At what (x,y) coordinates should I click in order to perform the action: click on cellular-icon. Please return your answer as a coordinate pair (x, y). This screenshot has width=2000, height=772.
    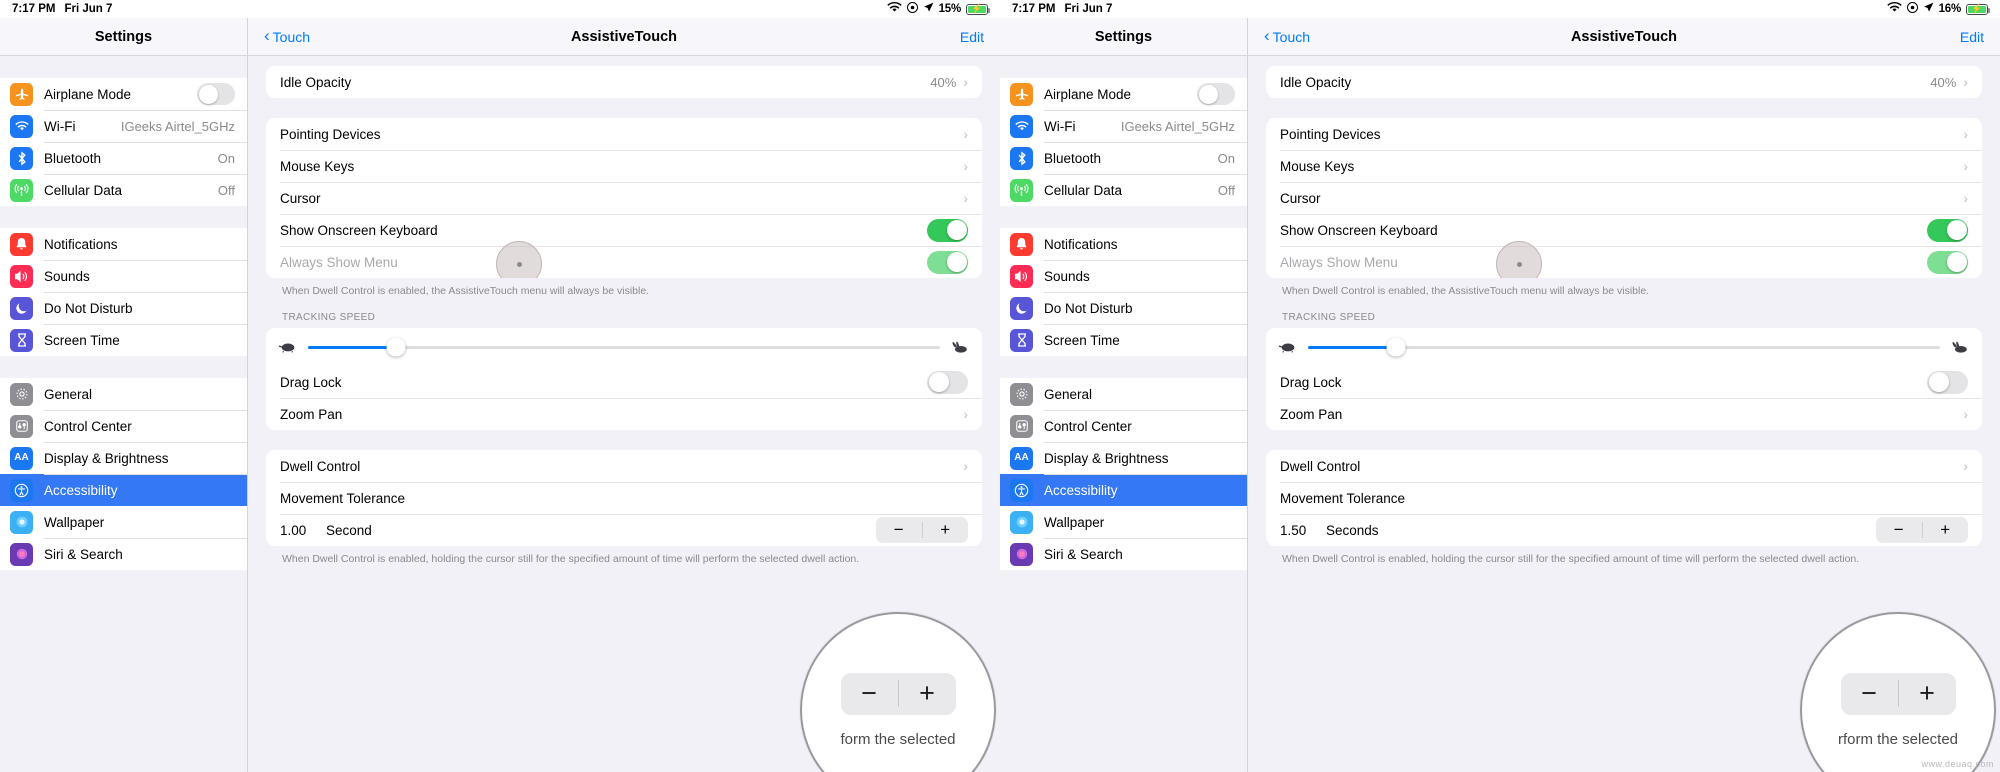
    Looking at the image, I should click on (21, 190).